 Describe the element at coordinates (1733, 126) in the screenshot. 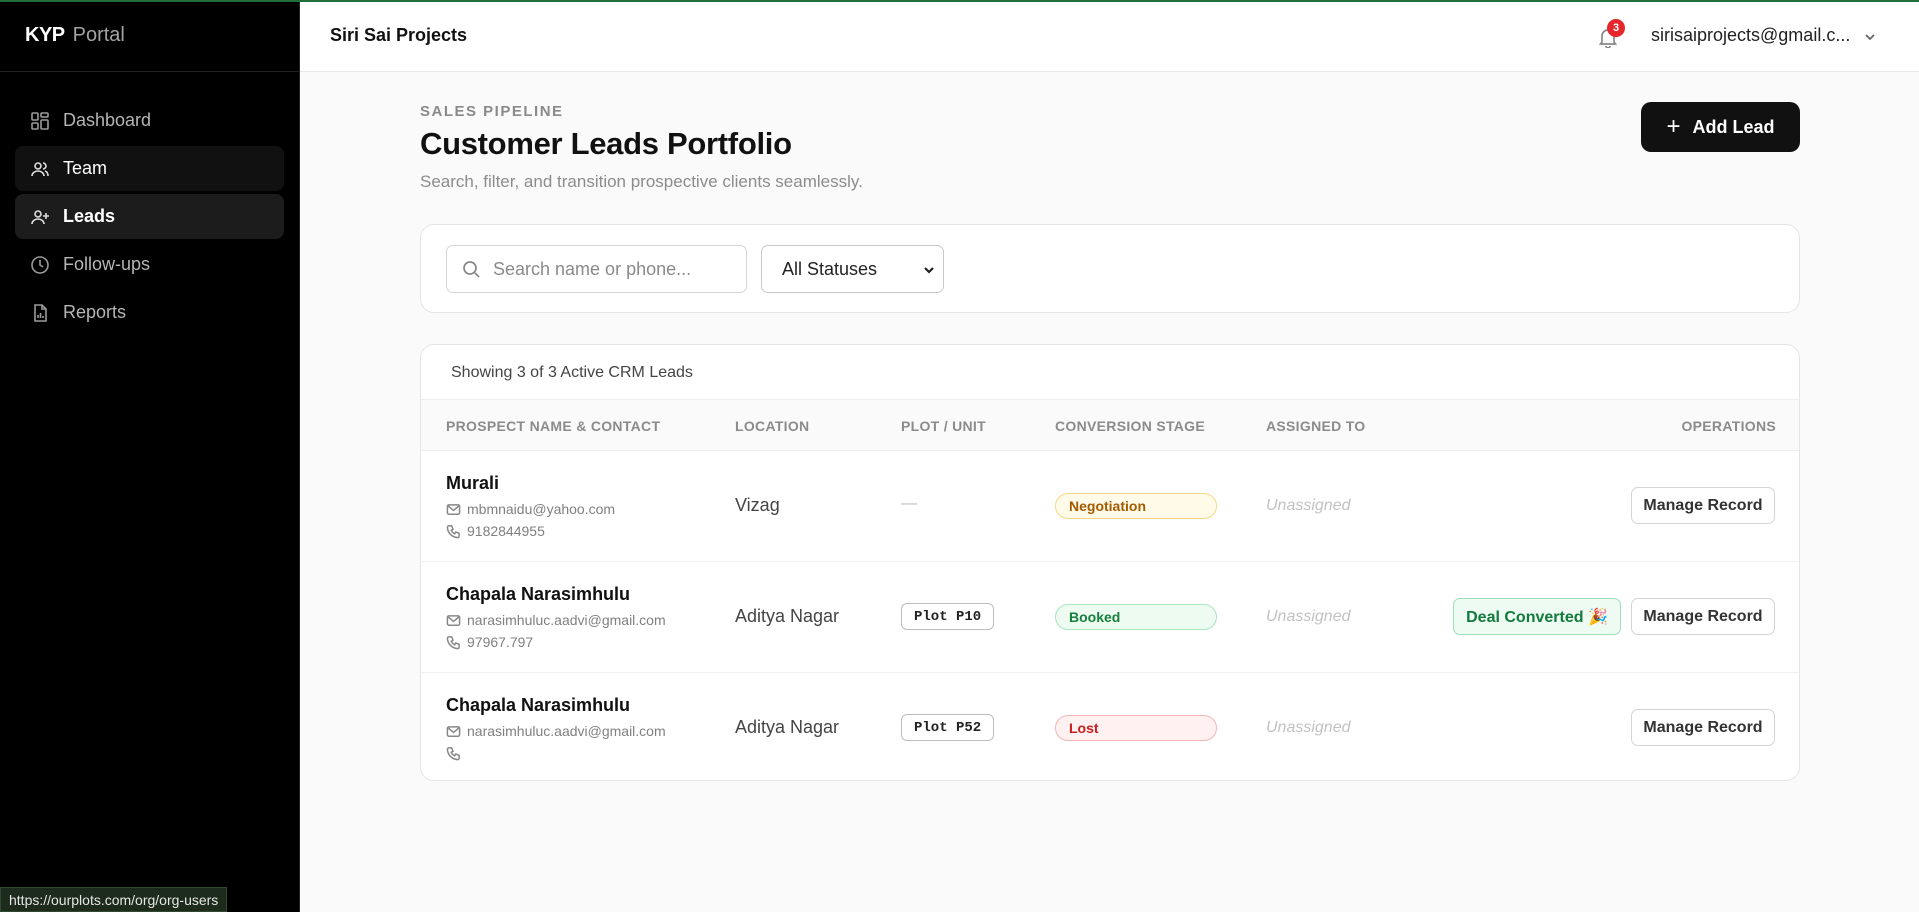

I see `add-lead-label: Add Lead` at that location.